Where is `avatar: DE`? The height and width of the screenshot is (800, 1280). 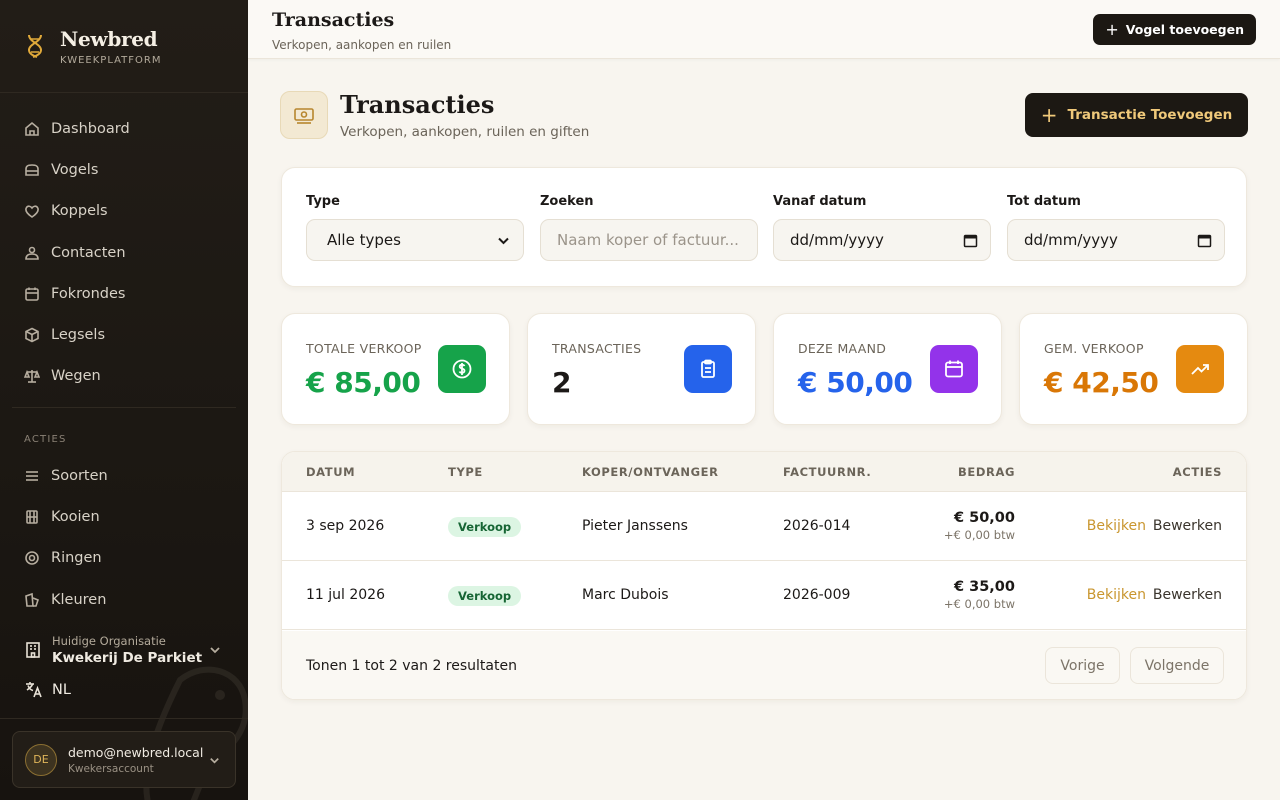 avatar: DE is located at coordinates (41, 759).